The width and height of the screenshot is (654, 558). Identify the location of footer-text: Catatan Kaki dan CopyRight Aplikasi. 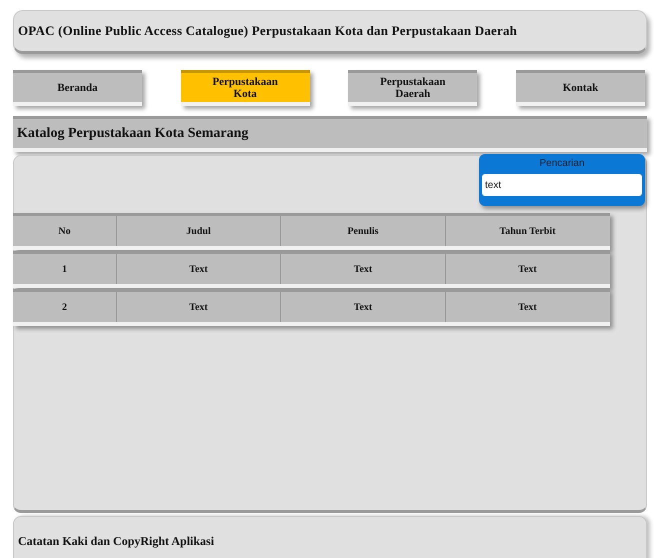
(116, 541).